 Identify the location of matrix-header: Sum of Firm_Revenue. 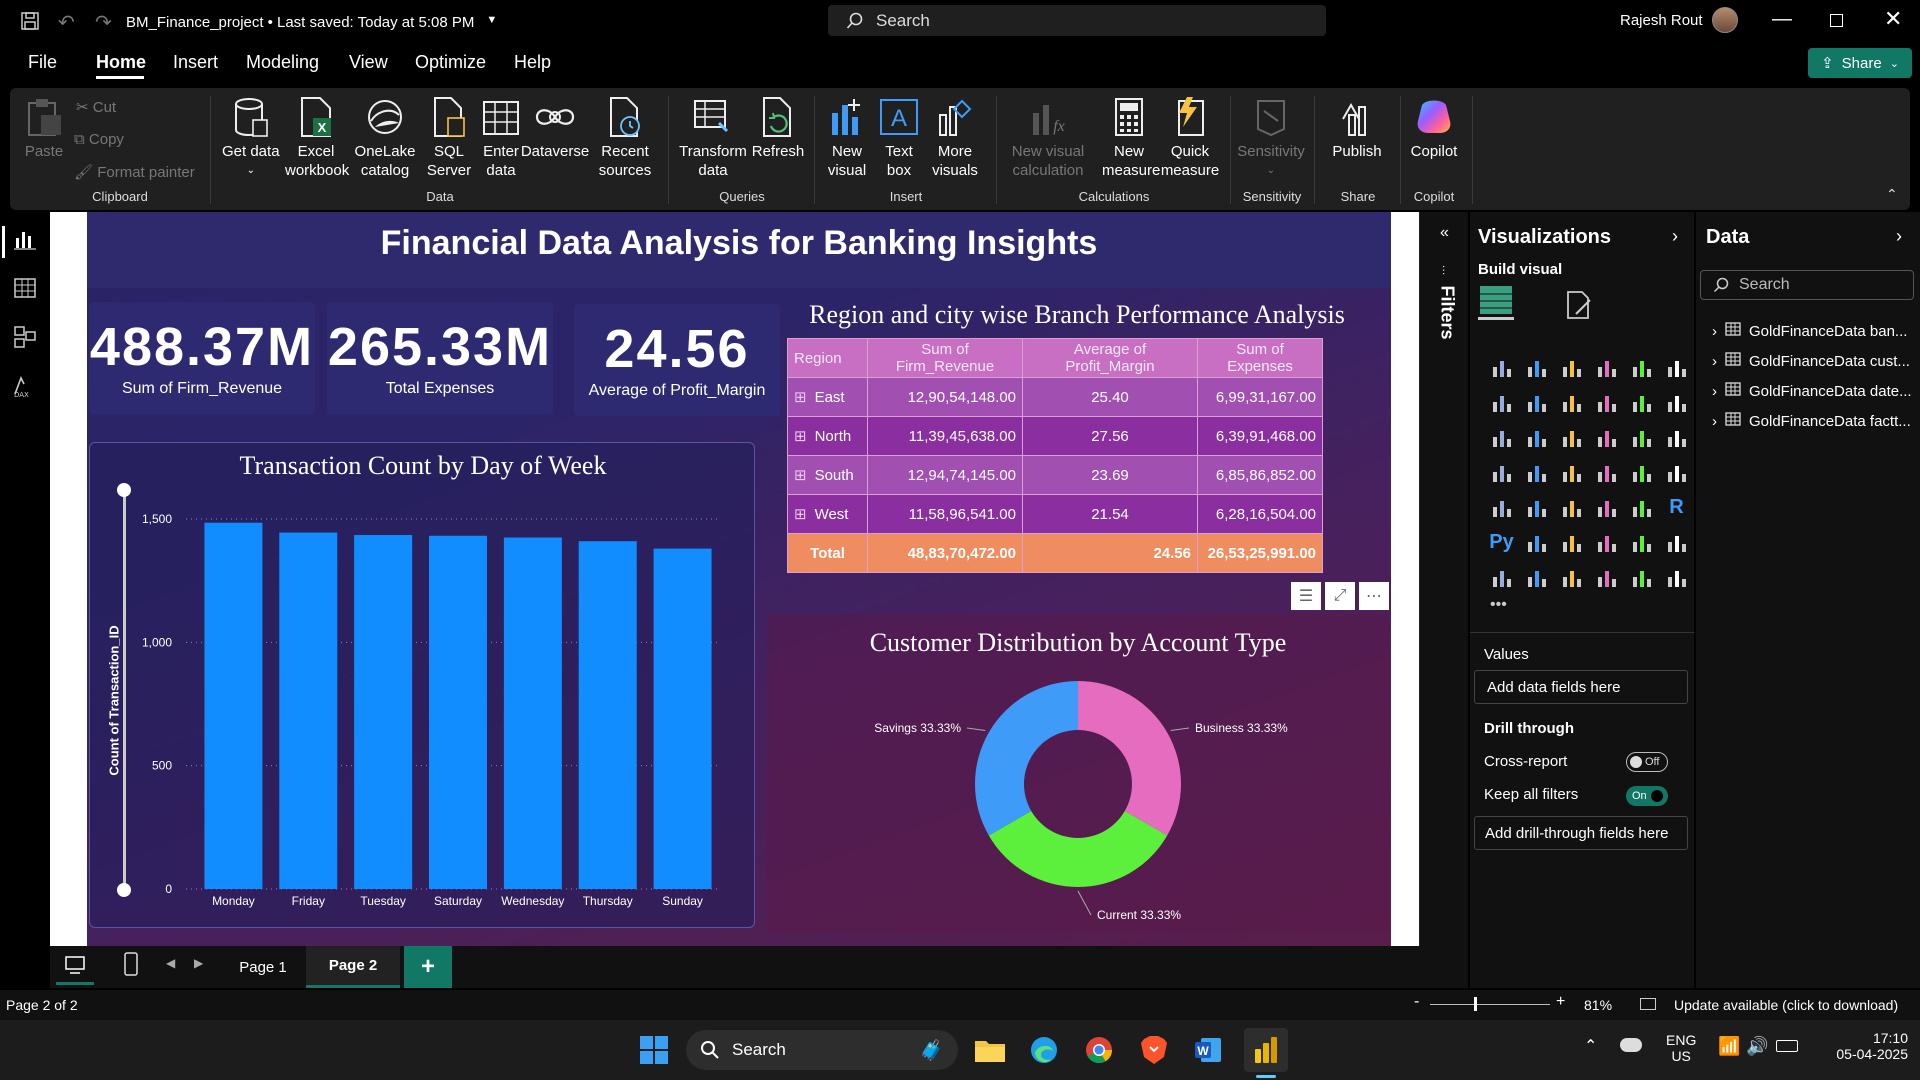
(945, 358).